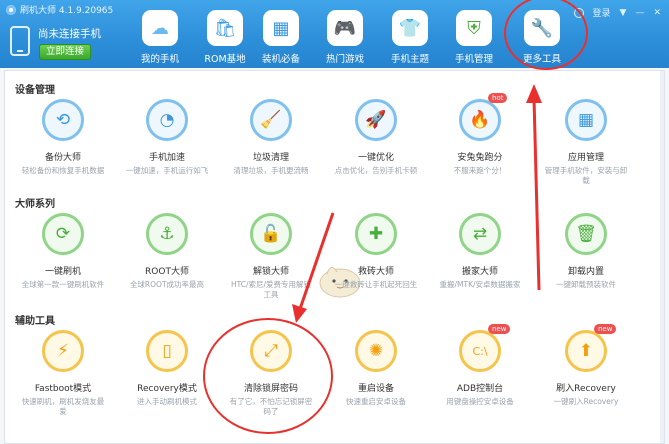  Describe the element at coordinates (167, 272) in the screenshot. I see `tool-name: ROOT大师` at that location.